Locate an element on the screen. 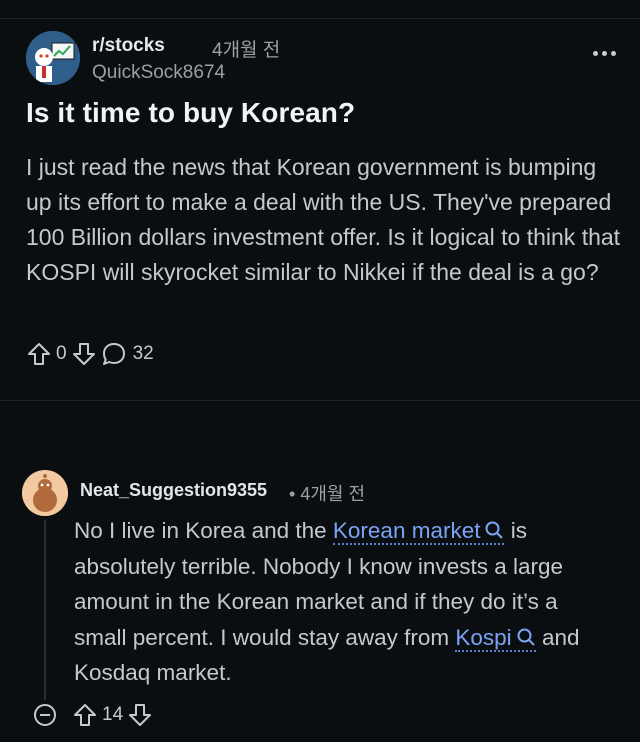 The width and height of the screenshot is (640, 742). thread-line is located at coordinates (45, 610).